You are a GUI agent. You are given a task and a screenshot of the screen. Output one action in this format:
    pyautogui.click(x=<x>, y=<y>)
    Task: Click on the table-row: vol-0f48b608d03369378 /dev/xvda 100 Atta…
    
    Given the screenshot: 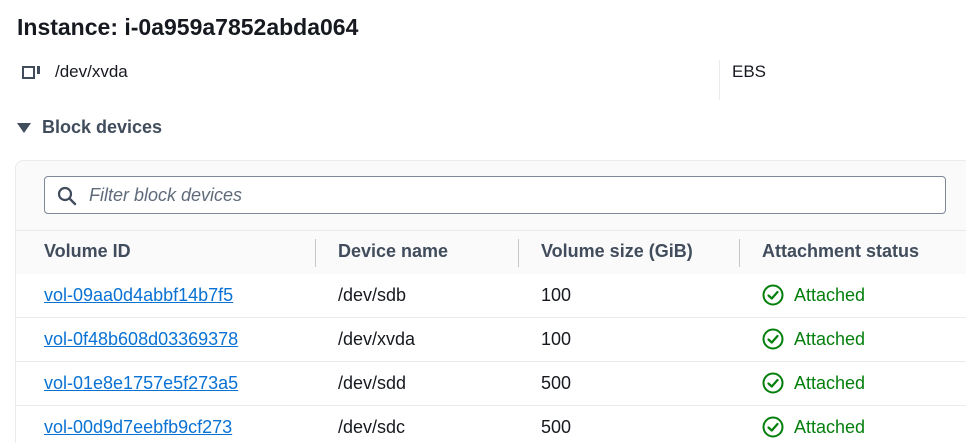 What is the action you would take?
    pyautogui.click(x=491, y=340)
    